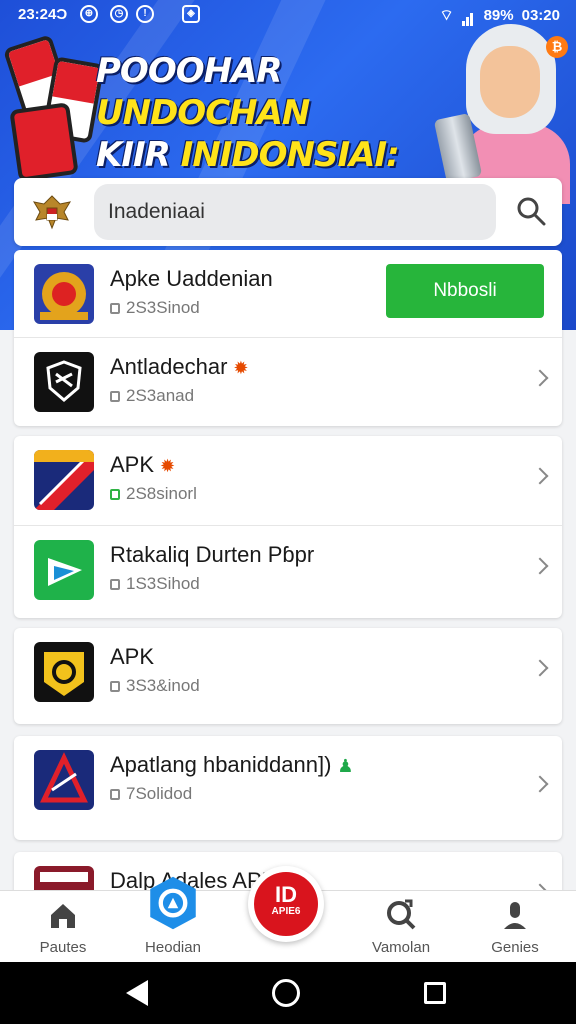 The height and width of the screenshot is (1024, 576). Describe the element at coordinates (288, 294) in the screenshot. I see `list-item: Apke Uaddenian 2S3Sinod Nbbosli` at that location.